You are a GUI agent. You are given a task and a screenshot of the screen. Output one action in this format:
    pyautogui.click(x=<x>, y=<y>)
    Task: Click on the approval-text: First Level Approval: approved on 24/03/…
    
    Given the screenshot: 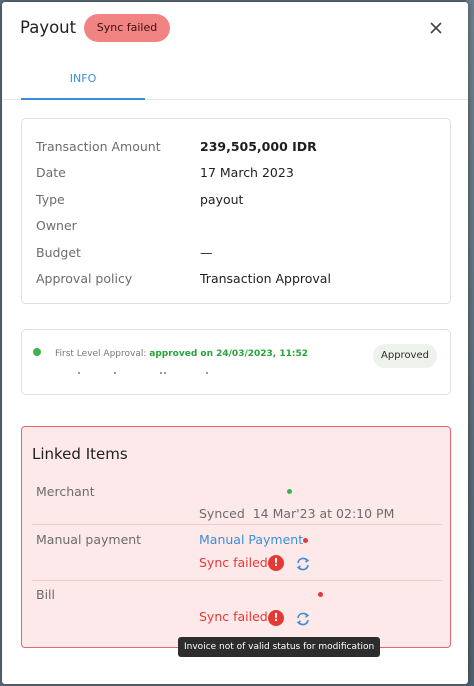 What is the action you would take?
    pyautogui.click(x=181, y=354)
    